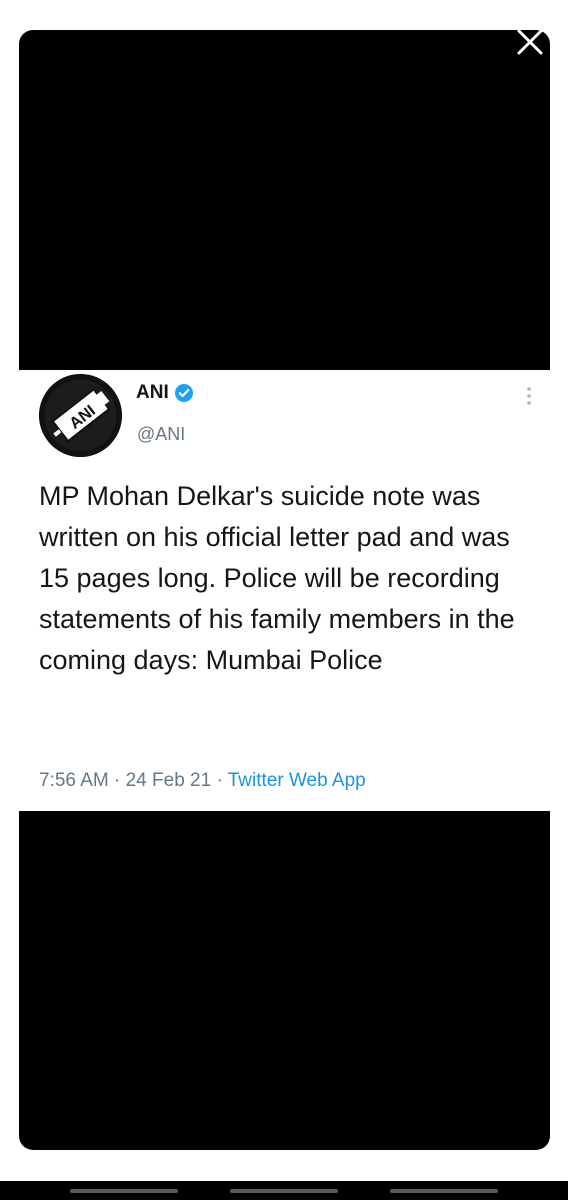 This screenshot has height=1200, width=568. What do you see at coordinates (152, 392) in the screenshot?
I see `author-name-text: ANI` at bounding box center [152, 392].